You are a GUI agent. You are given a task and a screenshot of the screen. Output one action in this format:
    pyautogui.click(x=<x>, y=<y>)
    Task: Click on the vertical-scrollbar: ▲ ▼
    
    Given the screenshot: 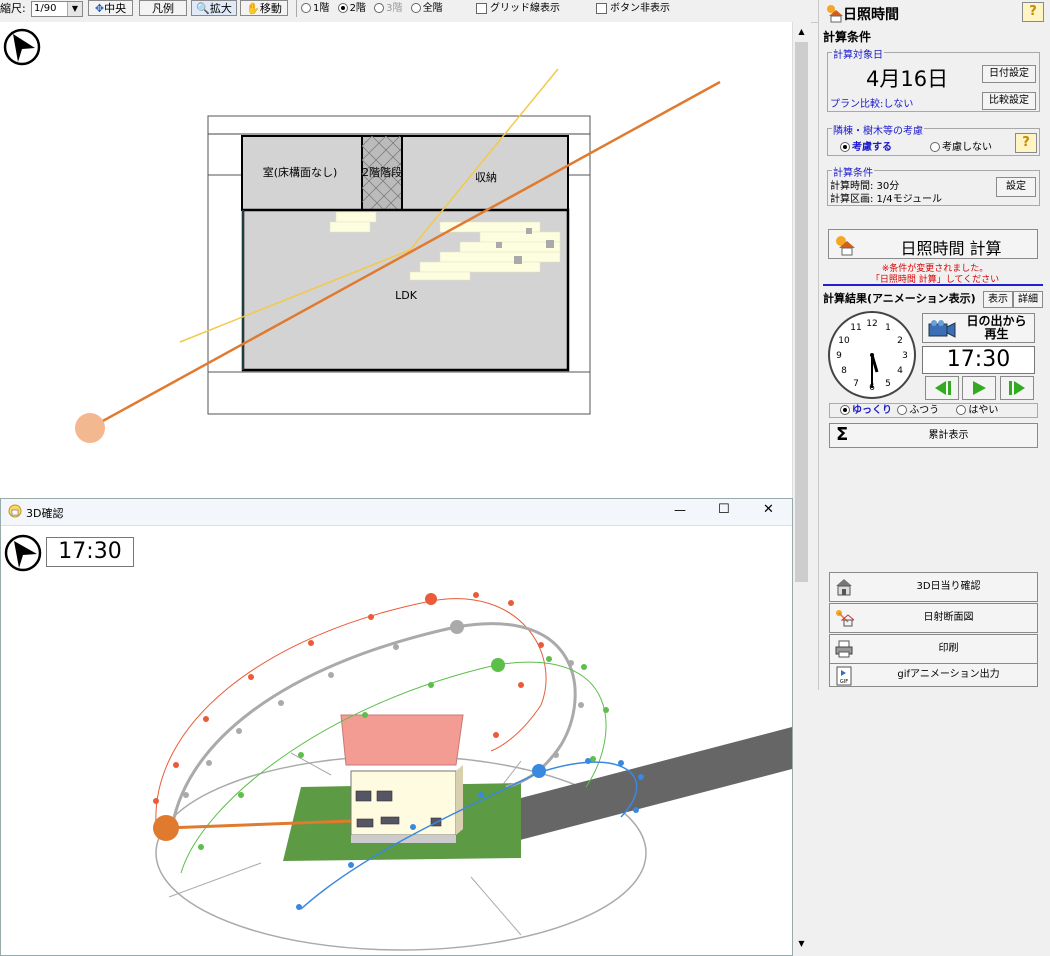 What is the action you would take?
    pyautogui.click(x=801, y=489)
    